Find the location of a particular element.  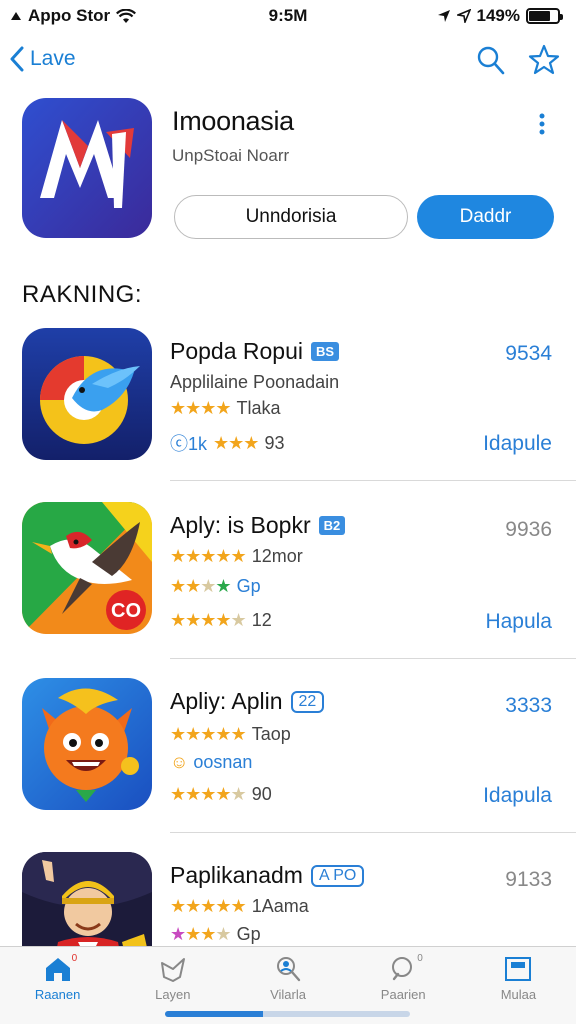

alarm-icon is located at coordinates (463, 16).